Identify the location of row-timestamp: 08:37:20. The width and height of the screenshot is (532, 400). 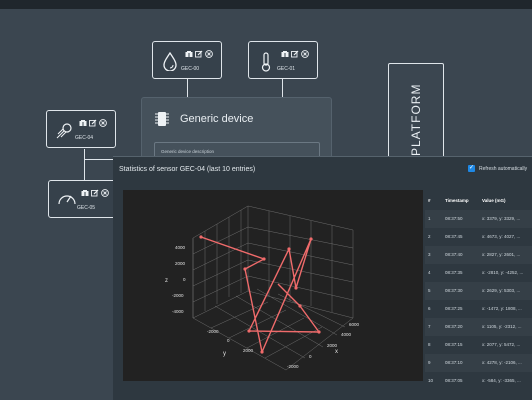
(454, 326).